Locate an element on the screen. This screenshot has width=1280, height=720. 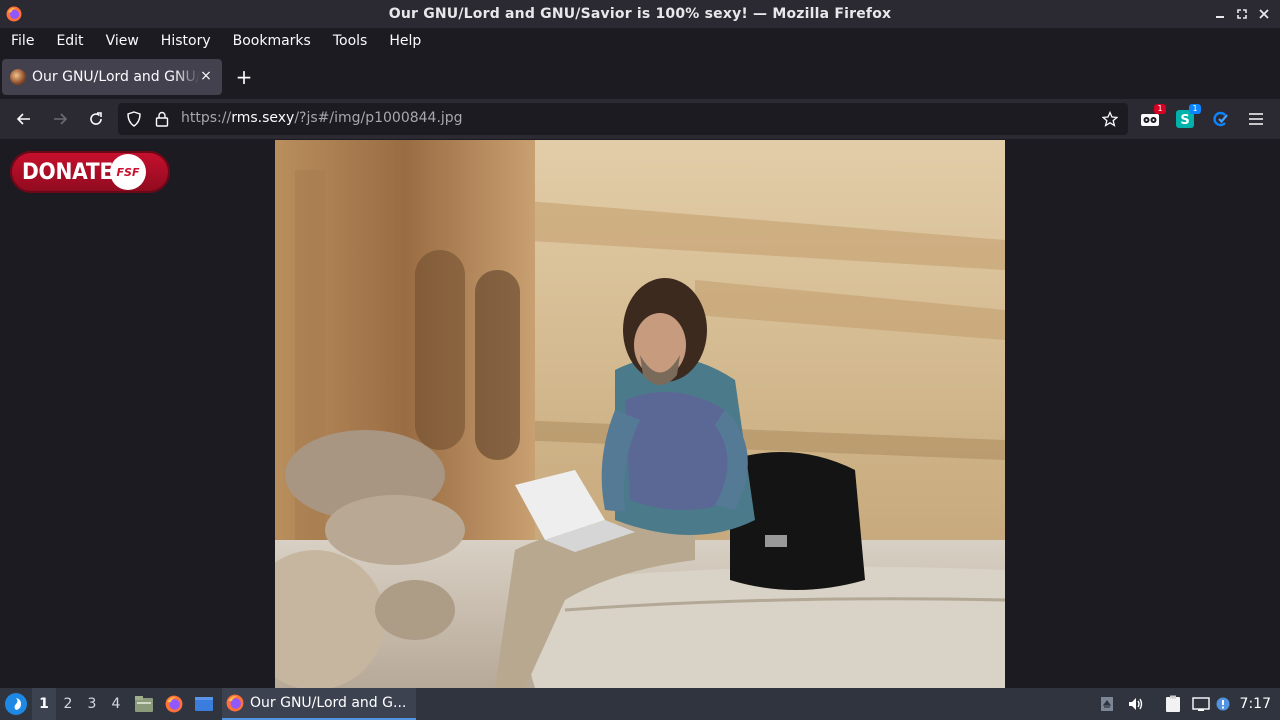
volume-icon is located at coordinates (1136, 704).